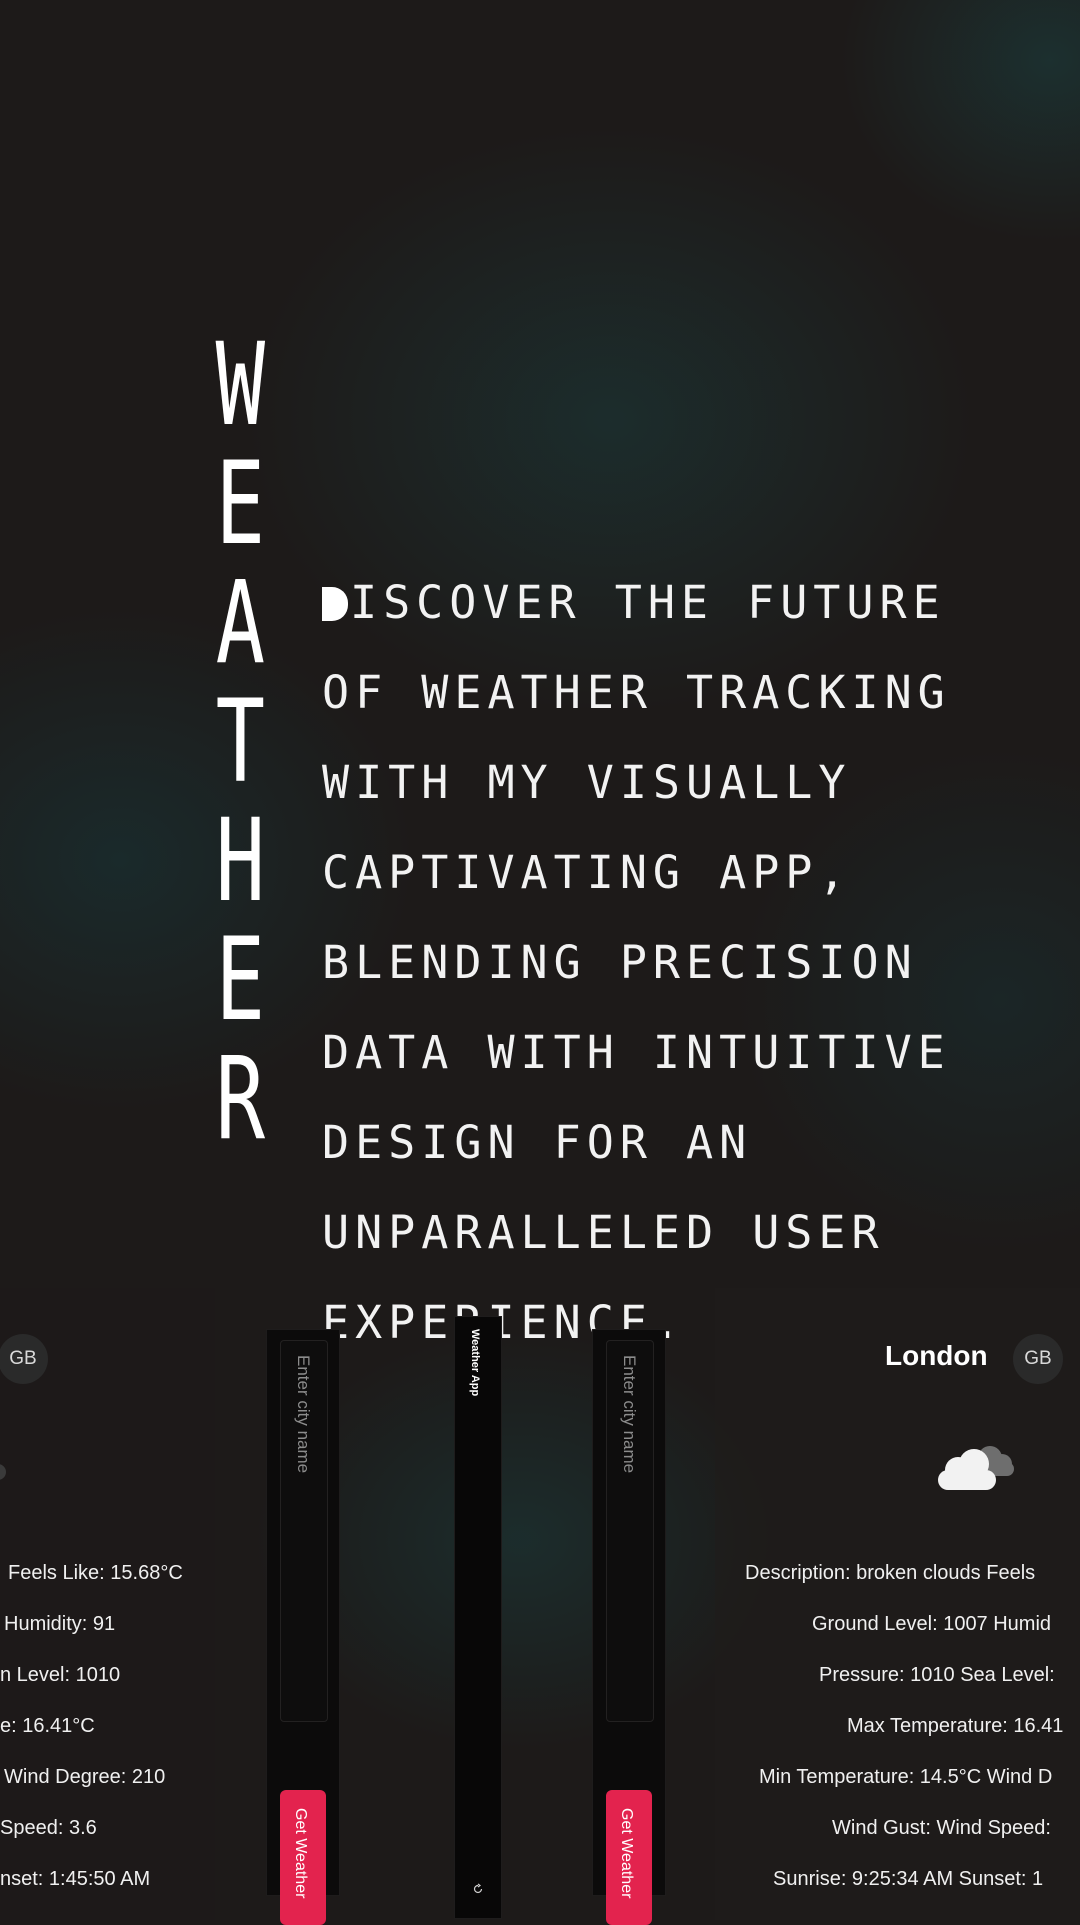  I want to click on weather-app-sidebar: Weather App, so click(478, 1617).